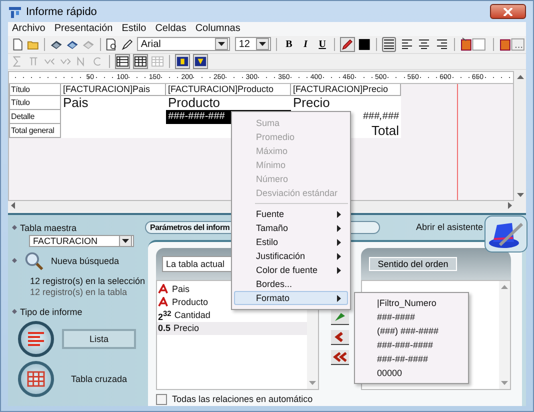 Image resolution: width=534 pixels, height=412 pixels. What do you see at coordinates (88, 281) in the screenshot?
I see `record-count: 12 registro(s) en la selección` at bounding box center [88, 281].